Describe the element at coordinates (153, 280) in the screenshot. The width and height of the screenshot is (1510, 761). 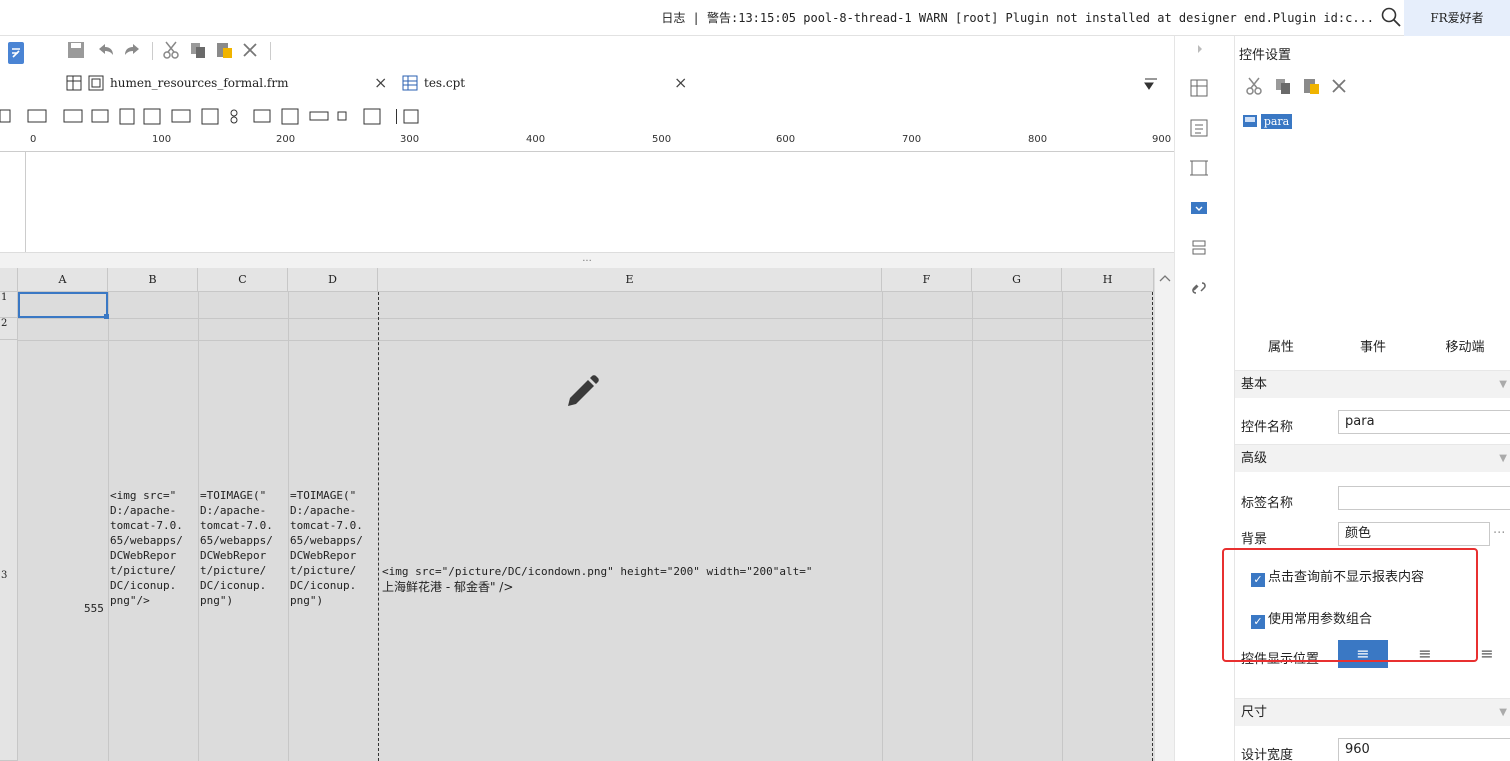
I see `column-header: B` at that location.